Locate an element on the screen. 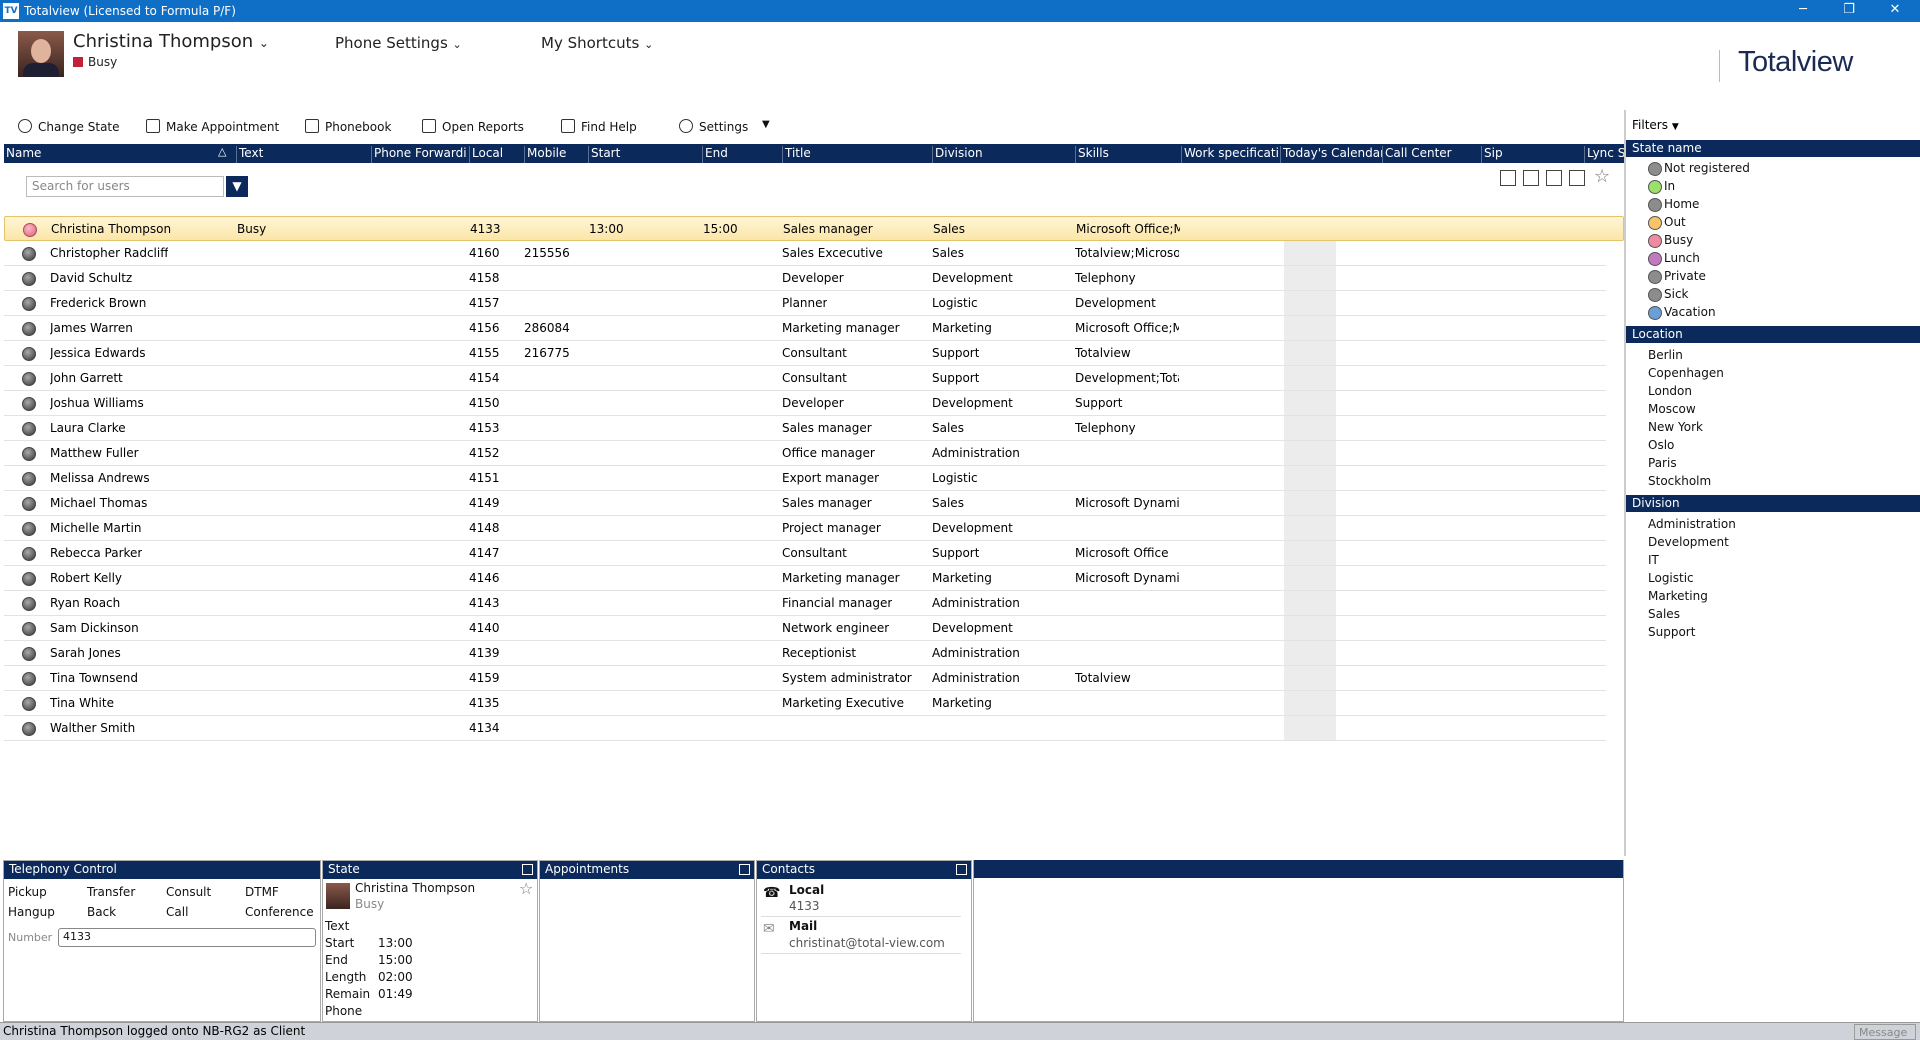 This screenshot has height=1040, width=1920. minimize-button: ─ is located at coordinates (1803, 11).